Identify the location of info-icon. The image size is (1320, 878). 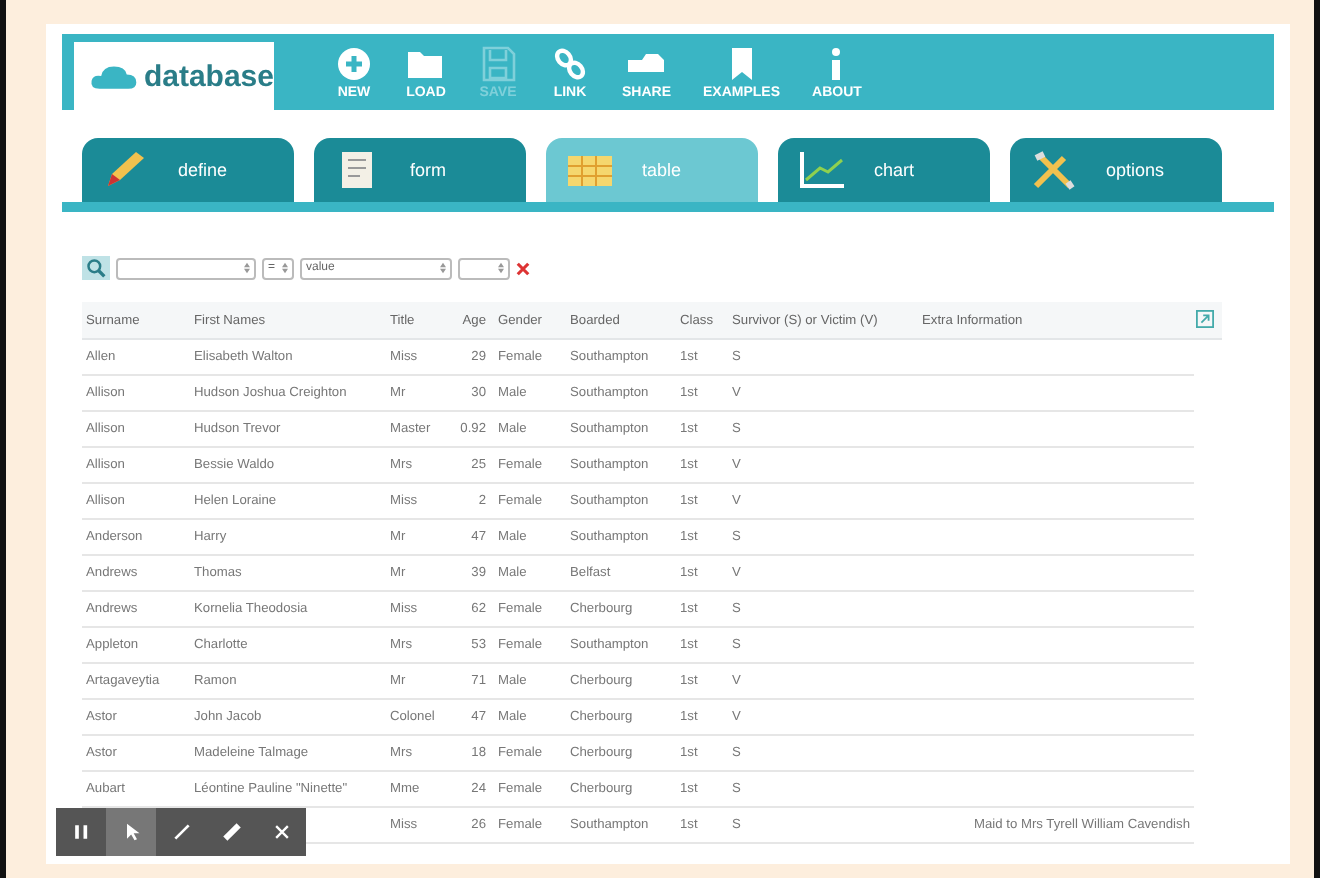
(836, 63).